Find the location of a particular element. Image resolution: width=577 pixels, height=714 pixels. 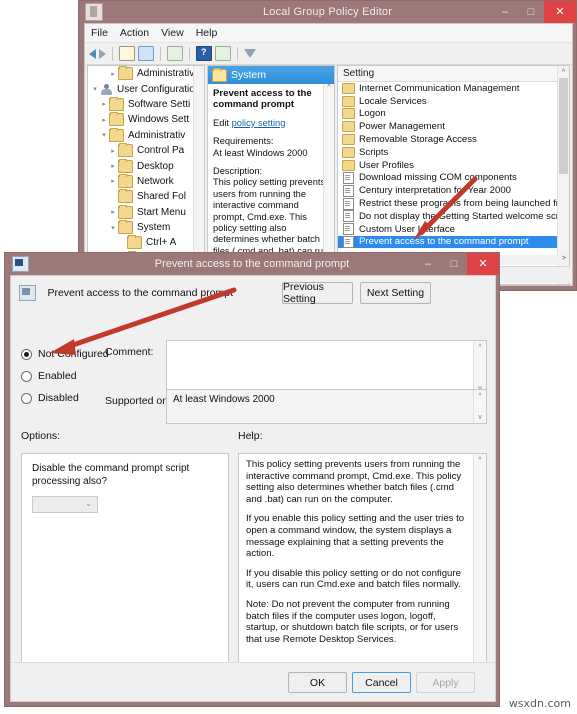

menu-action: Action is located at coordinates (134, 33).